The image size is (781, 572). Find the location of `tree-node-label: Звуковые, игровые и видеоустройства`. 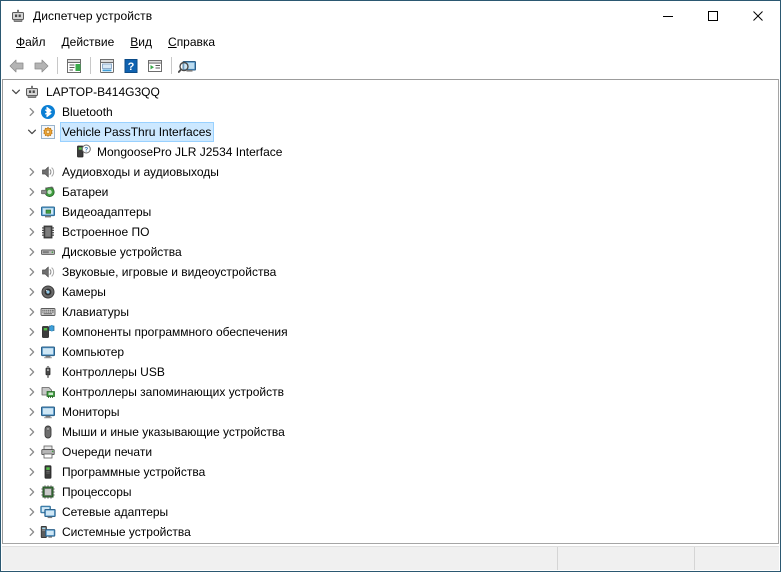

tree-node-label: Звуковые, игровые и видеоустройства is located at coordinates (169, 272).